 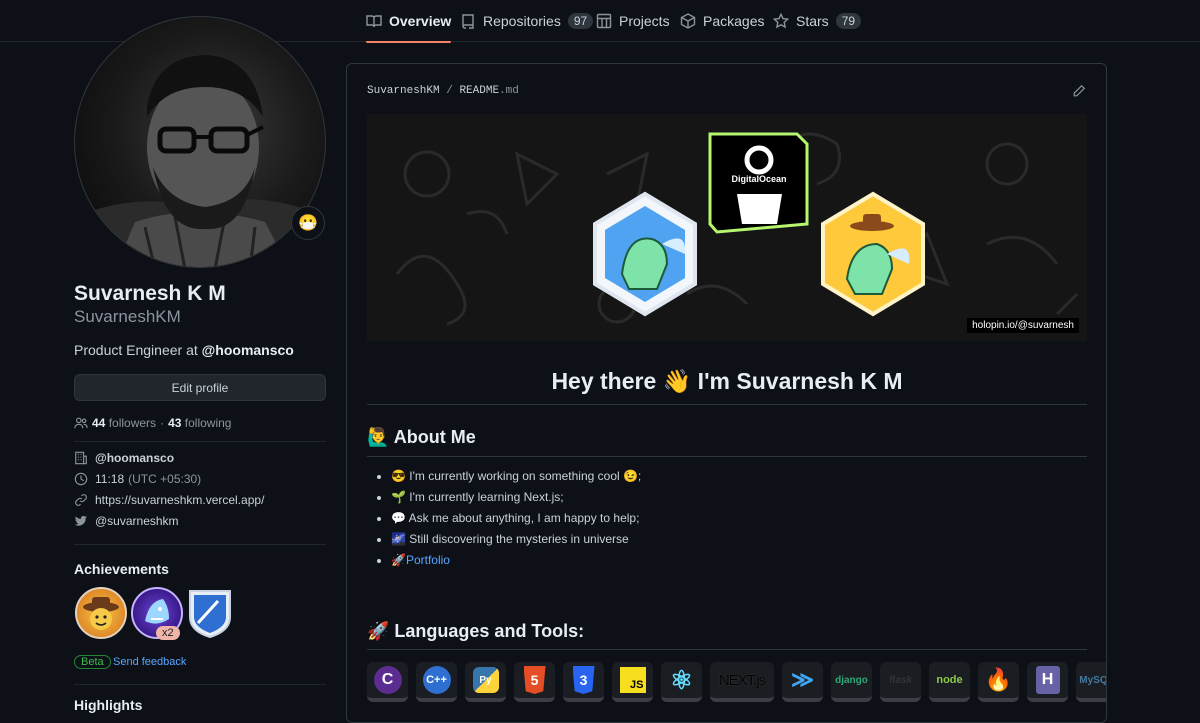 What do you see at coordinates (124, 423) in the screenshot?
I see `followers-link: 44 followers` at bounding box center [124, 423].